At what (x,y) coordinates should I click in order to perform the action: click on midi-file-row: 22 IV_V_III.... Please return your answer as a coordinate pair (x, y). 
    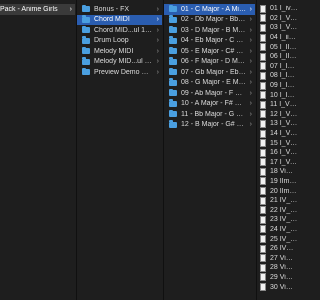
    Looking at the image, I should click on (278, 210).